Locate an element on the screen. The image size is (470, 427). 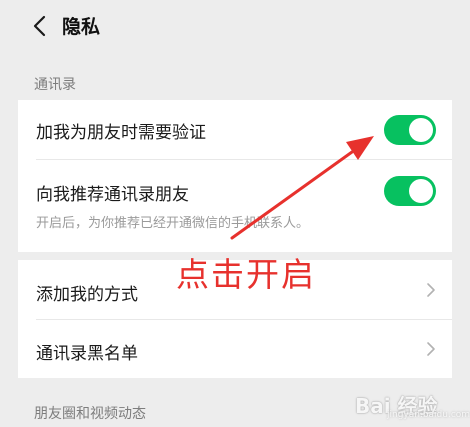
watermark-logo: Bai 经验 jingyan.baidu.com is located at coordinates (412, 402).